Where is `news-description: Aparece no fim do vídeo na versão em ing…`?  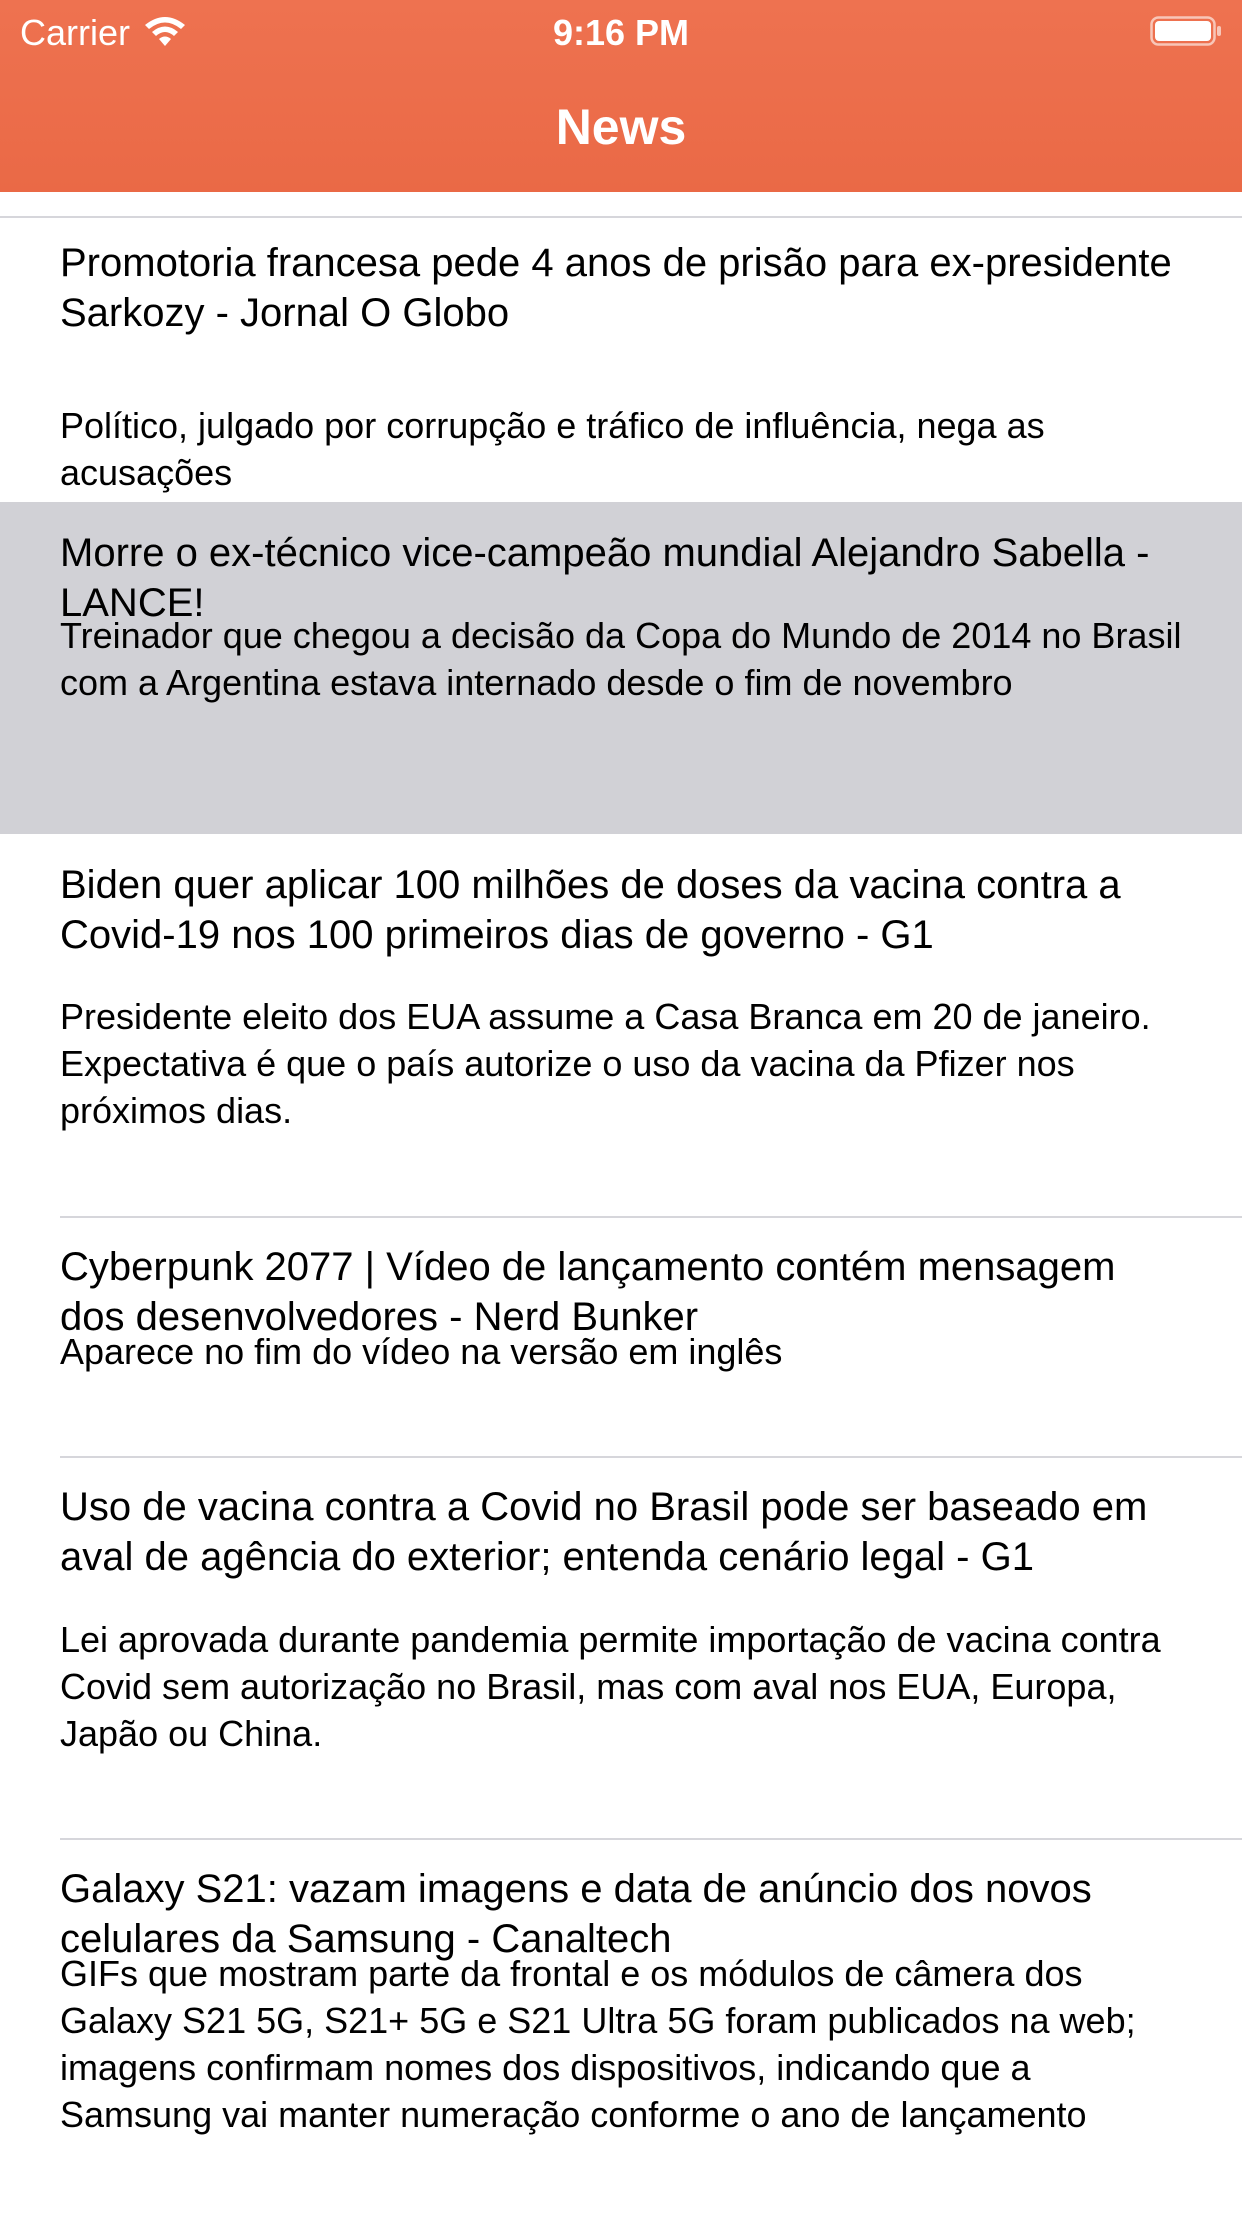
news-description: Aparece no fim do vídeo na versão em ing… is located at coordinates (421, 1351).